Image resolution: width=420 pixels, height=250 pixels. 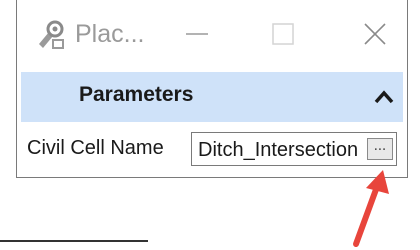 What do you see at coordinates (136, 94) in the screenshot?
I see `section-title: Parameters` at bounding box center [136, 94].